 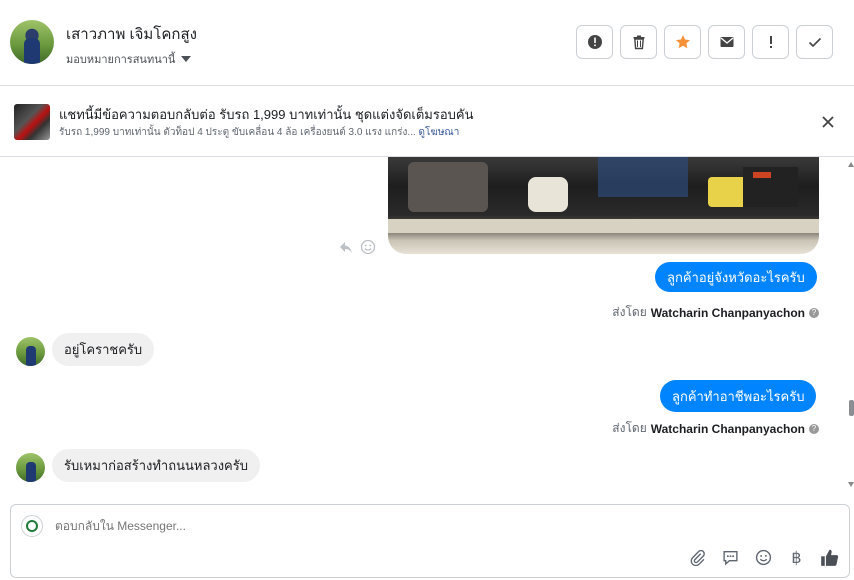 I want to click on smile-icon, so click(x=763, y=557).